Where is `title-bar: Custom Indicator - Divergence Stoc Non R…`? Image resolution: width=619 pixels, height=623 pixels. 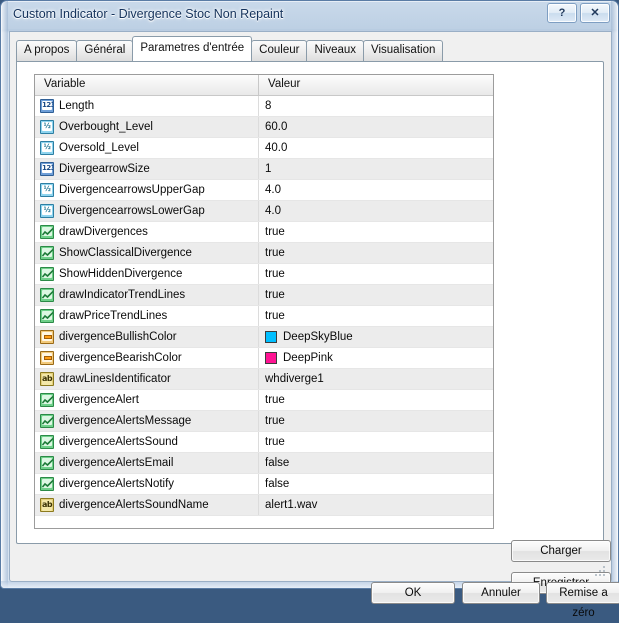
title-bar: Custom Indicator - Divergence Stoc Non R… is located at coordinates (309, 16).